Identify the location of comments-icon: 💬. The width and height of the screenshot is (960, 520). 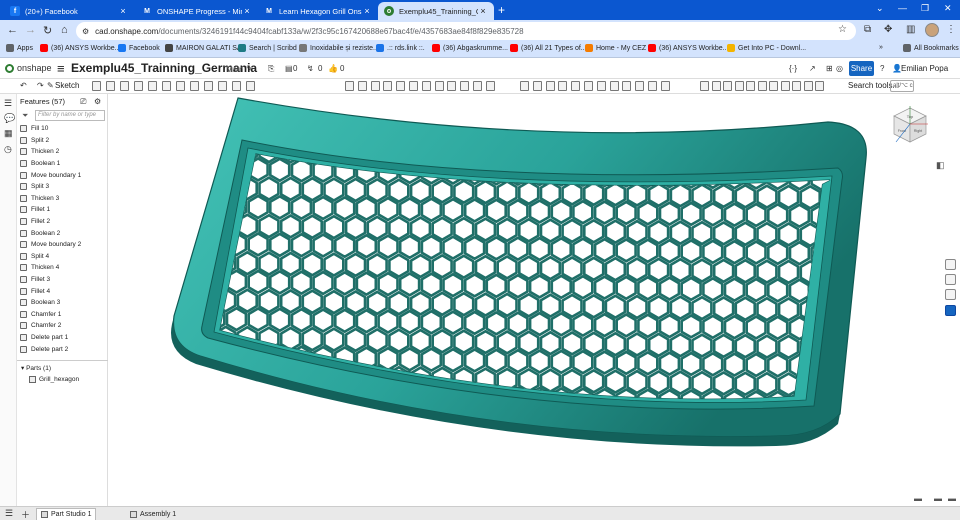
(9, 118).